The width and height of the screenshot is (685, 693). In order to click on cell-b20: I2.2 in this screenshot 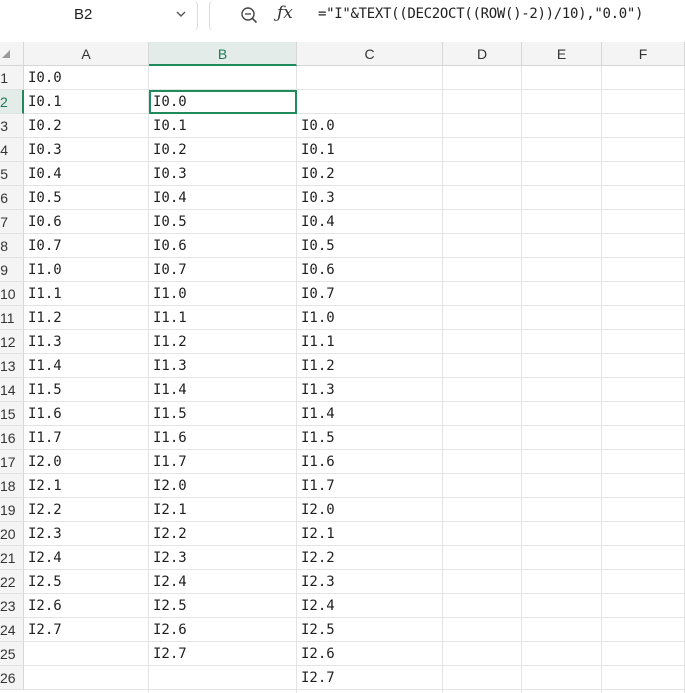, I will do `click(223, 534)`.